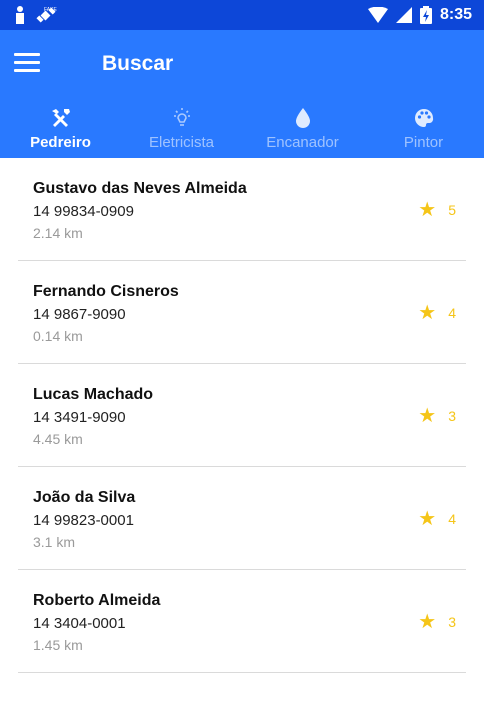  I want to click on status-bar: FAKE 8:35, so click(242, 15).